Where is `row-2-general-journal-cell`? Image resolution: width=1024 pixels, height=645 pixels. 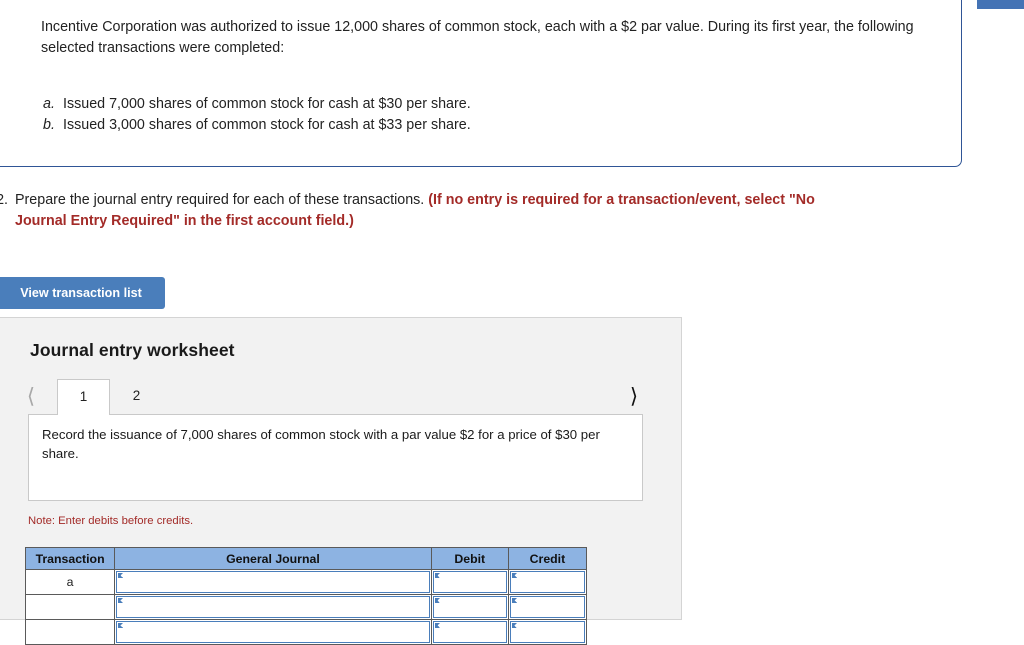 row-2-general-journal-cell is located at coordinates (273, 607).